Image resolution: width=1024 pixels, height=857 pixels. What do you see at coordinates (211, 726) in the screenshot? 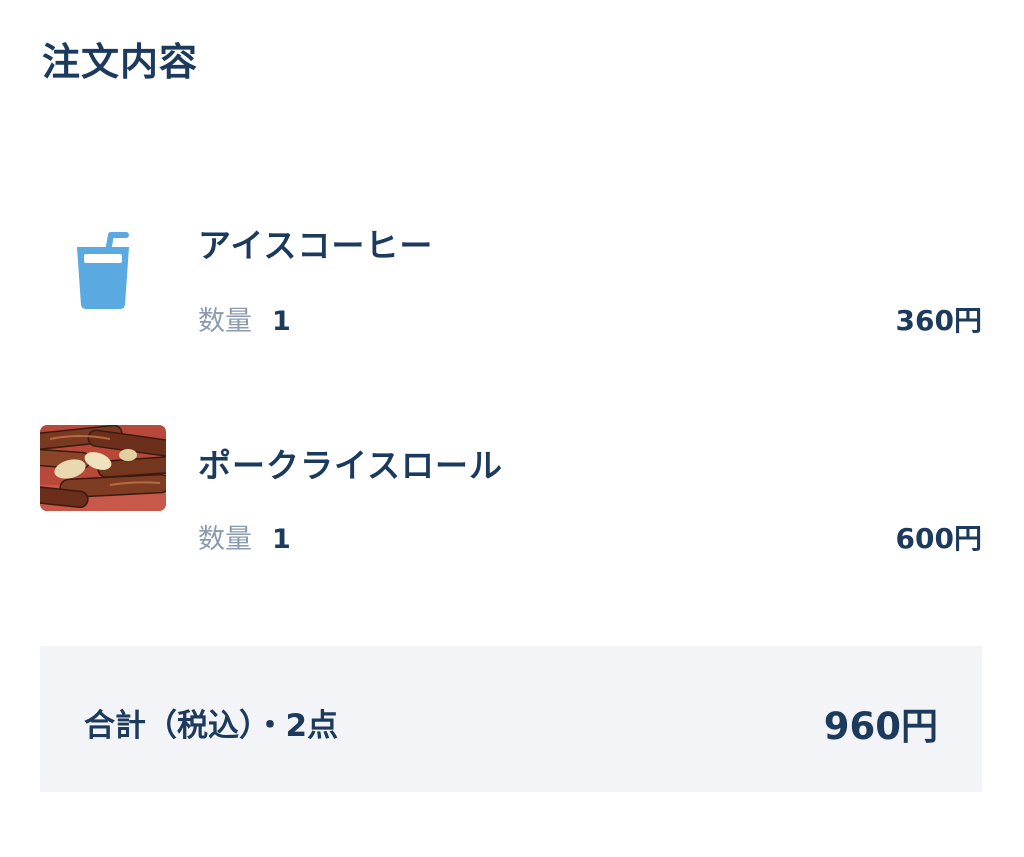
I see `total-label: 合計（税込）・2点` at bounding box center [211, 726].